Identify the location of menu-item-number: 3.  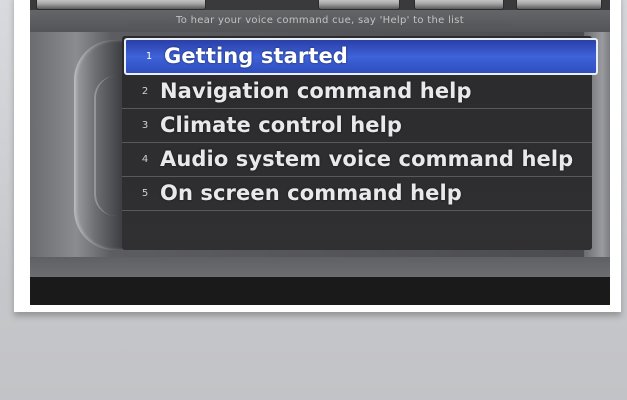
(145, 125).